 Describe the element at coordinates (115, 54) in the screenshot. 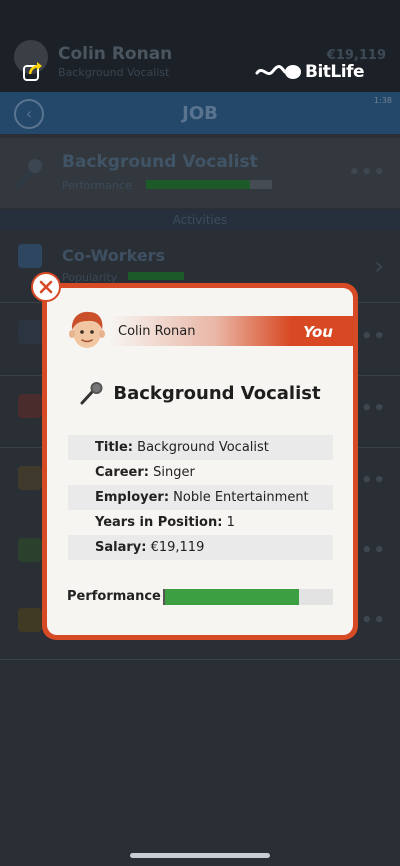

I see `header-name: Colin Ronan` at that location.